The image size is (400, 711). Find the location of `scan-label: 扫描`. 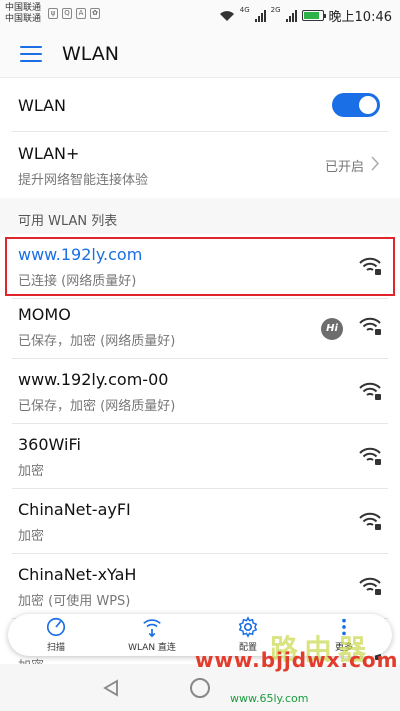

scan-label: 扫描 is located at coordinates (55, 648).